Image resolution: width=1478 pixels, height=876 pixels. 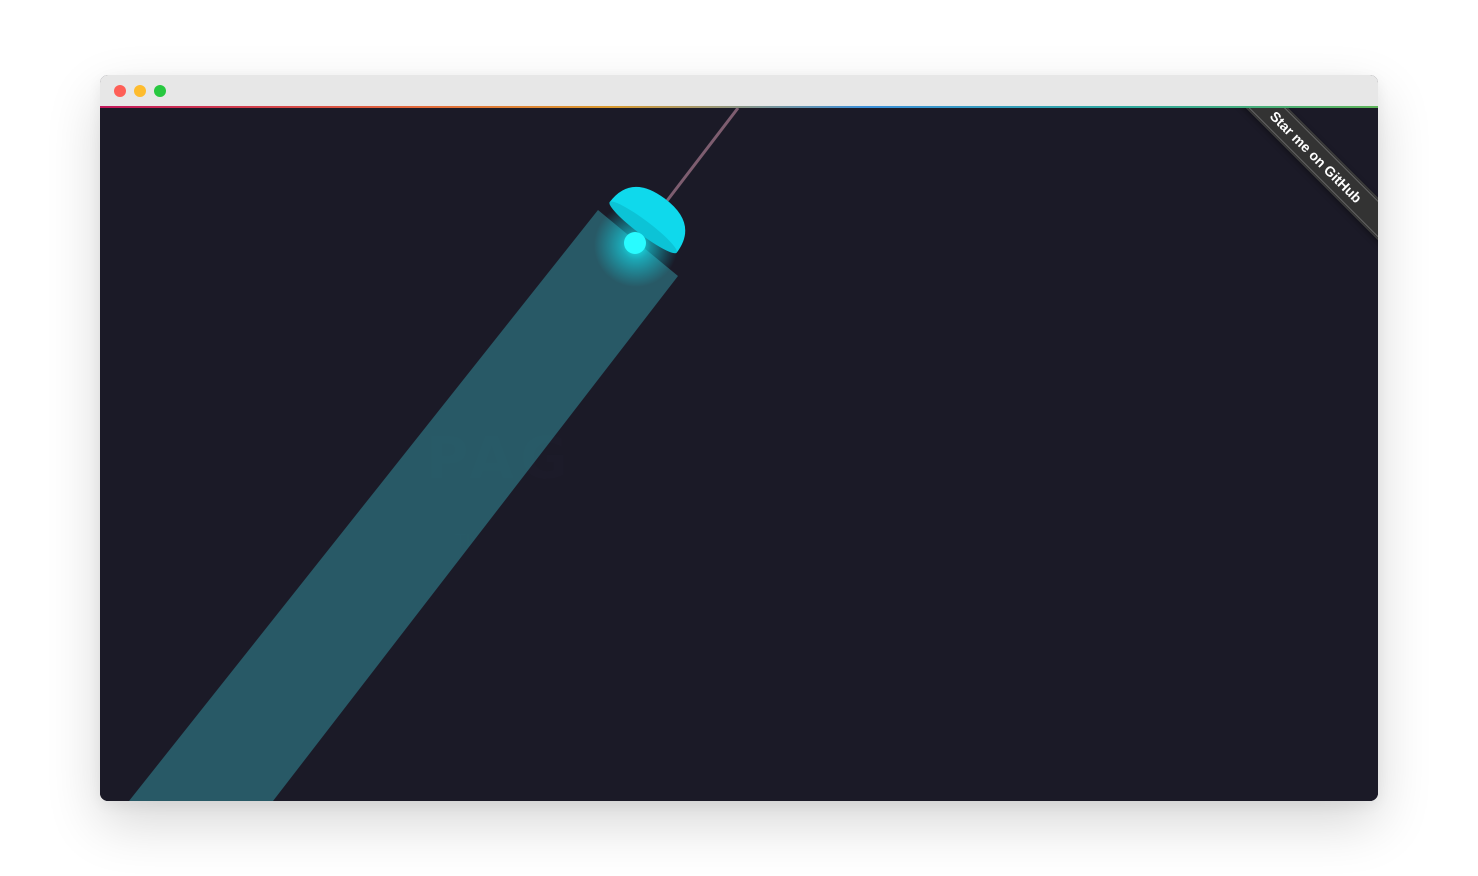 What do you see at coordinates (160, 91) in the screenshot?
I see `maximize-window-button` at bounding box center [160, 91].